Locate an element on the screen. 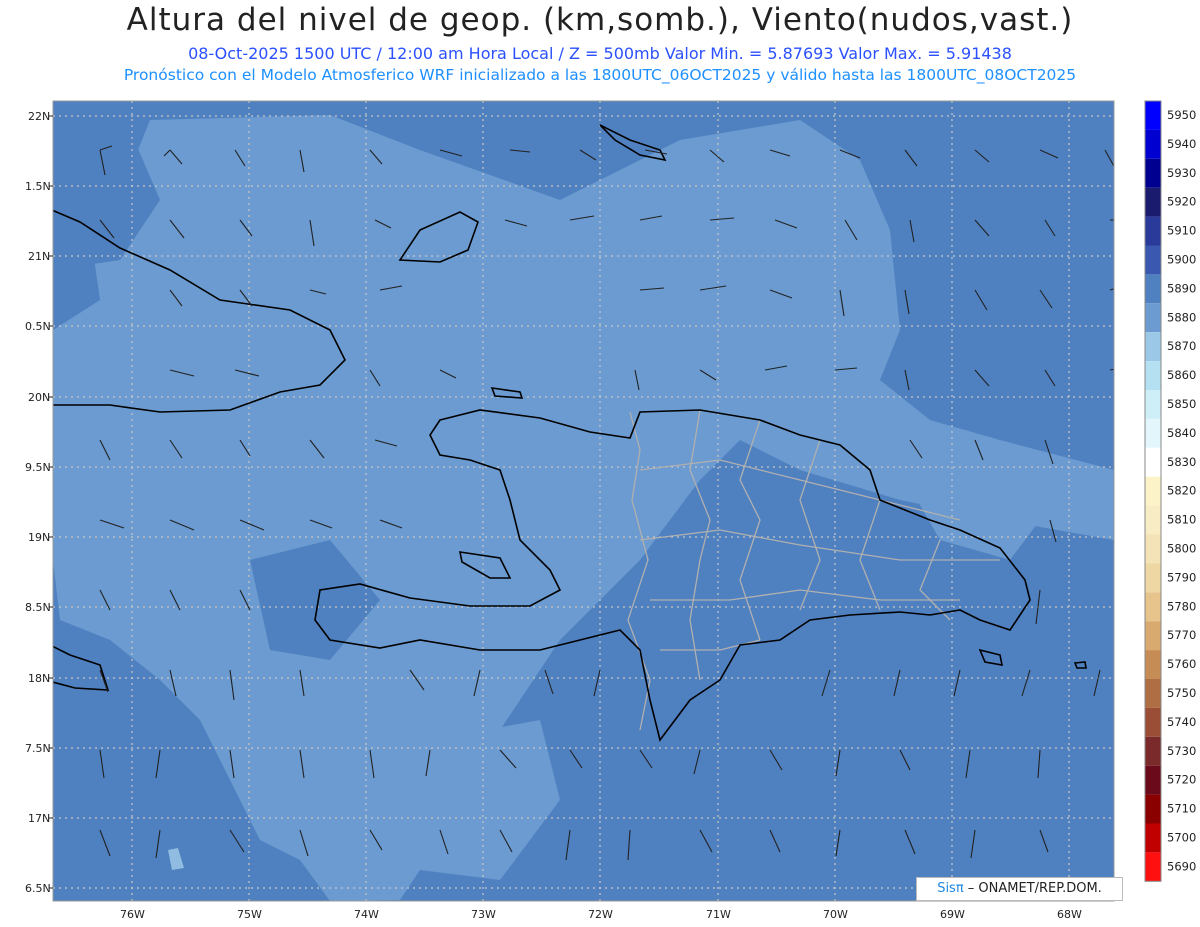 The image size is (1200, 927). colorbar-label: 5820 is located at coordinates (1181, 491).